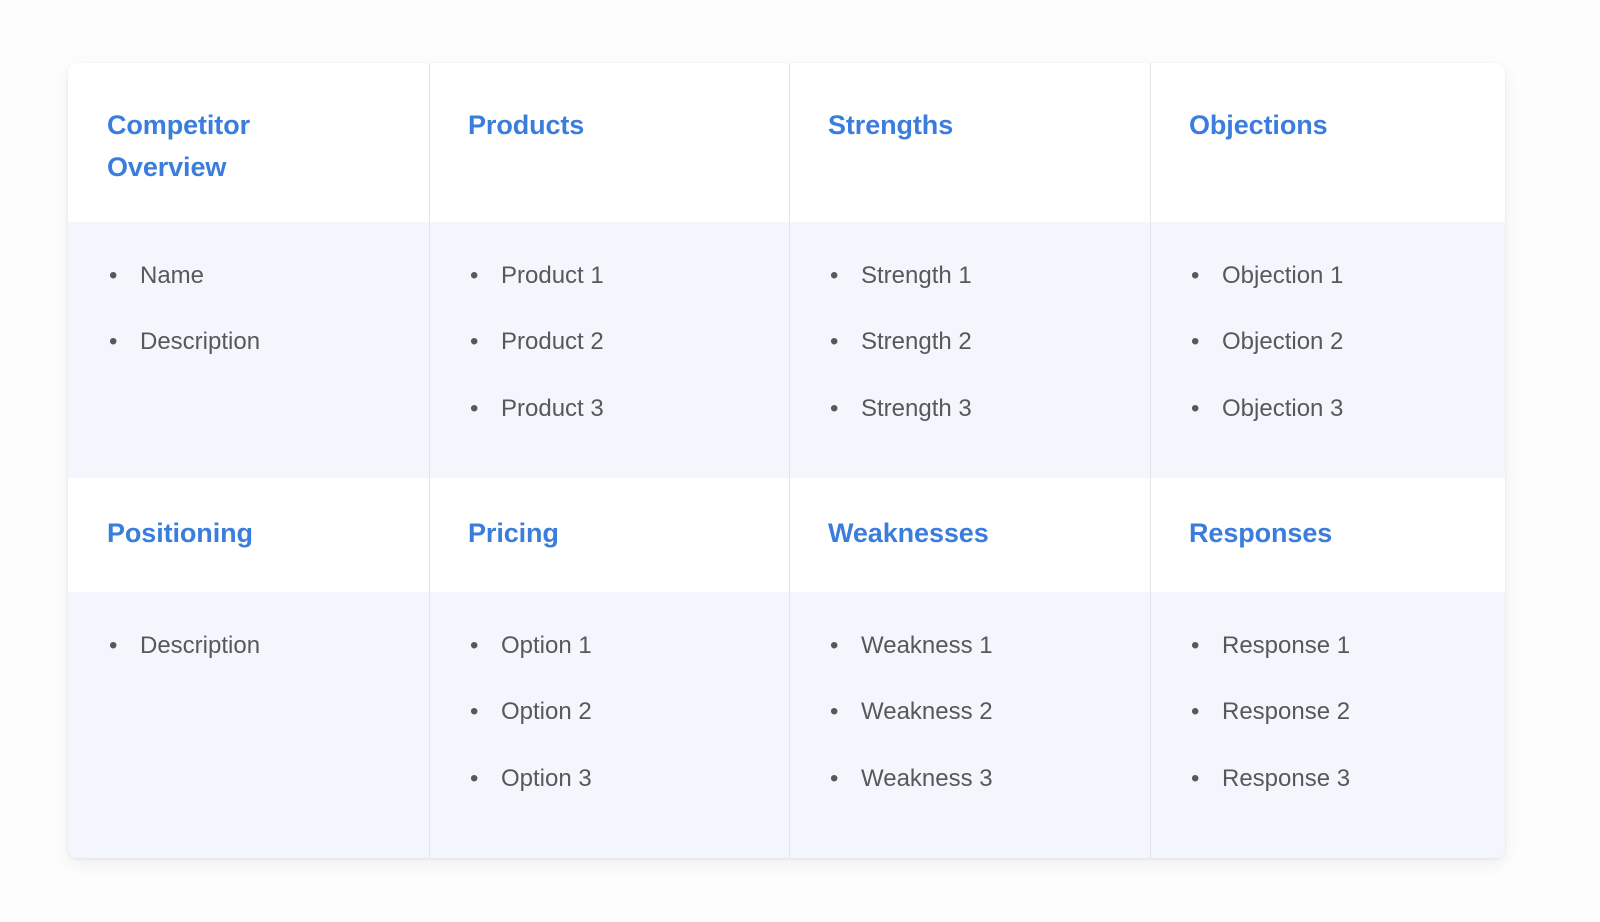 The width and height of the screenshot is (1600, 922). I want to click on header-cell-responses: Responses, so click(1327, 535).